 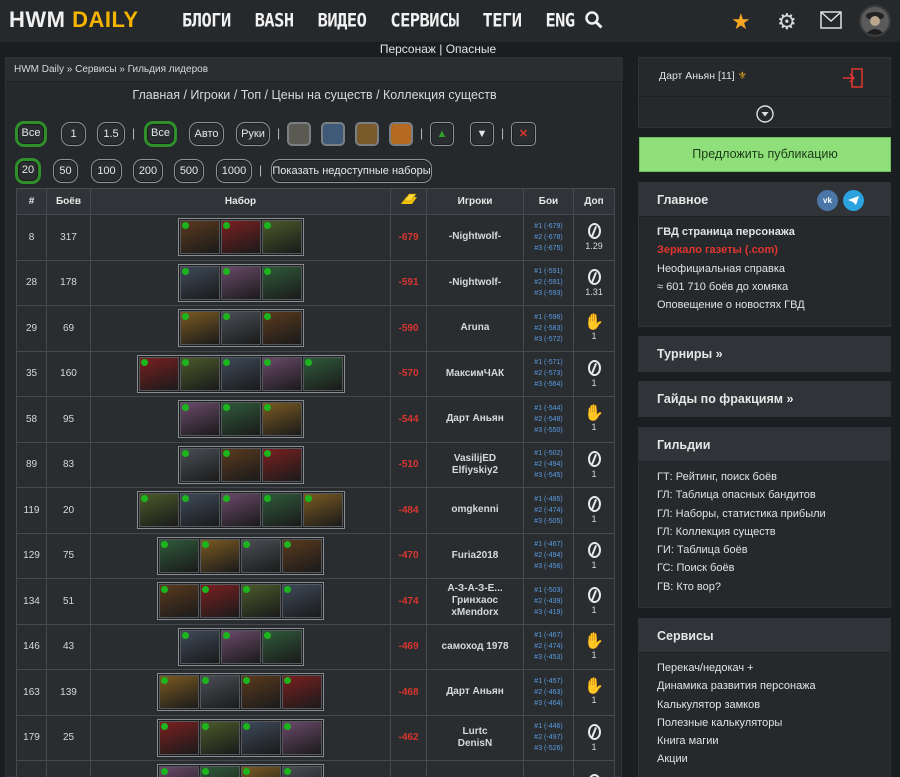 What do you see at coordinates (549, 499) in the screenshot?
I see `fight-link: #1 (-485)` at bounding box center [549, 499].